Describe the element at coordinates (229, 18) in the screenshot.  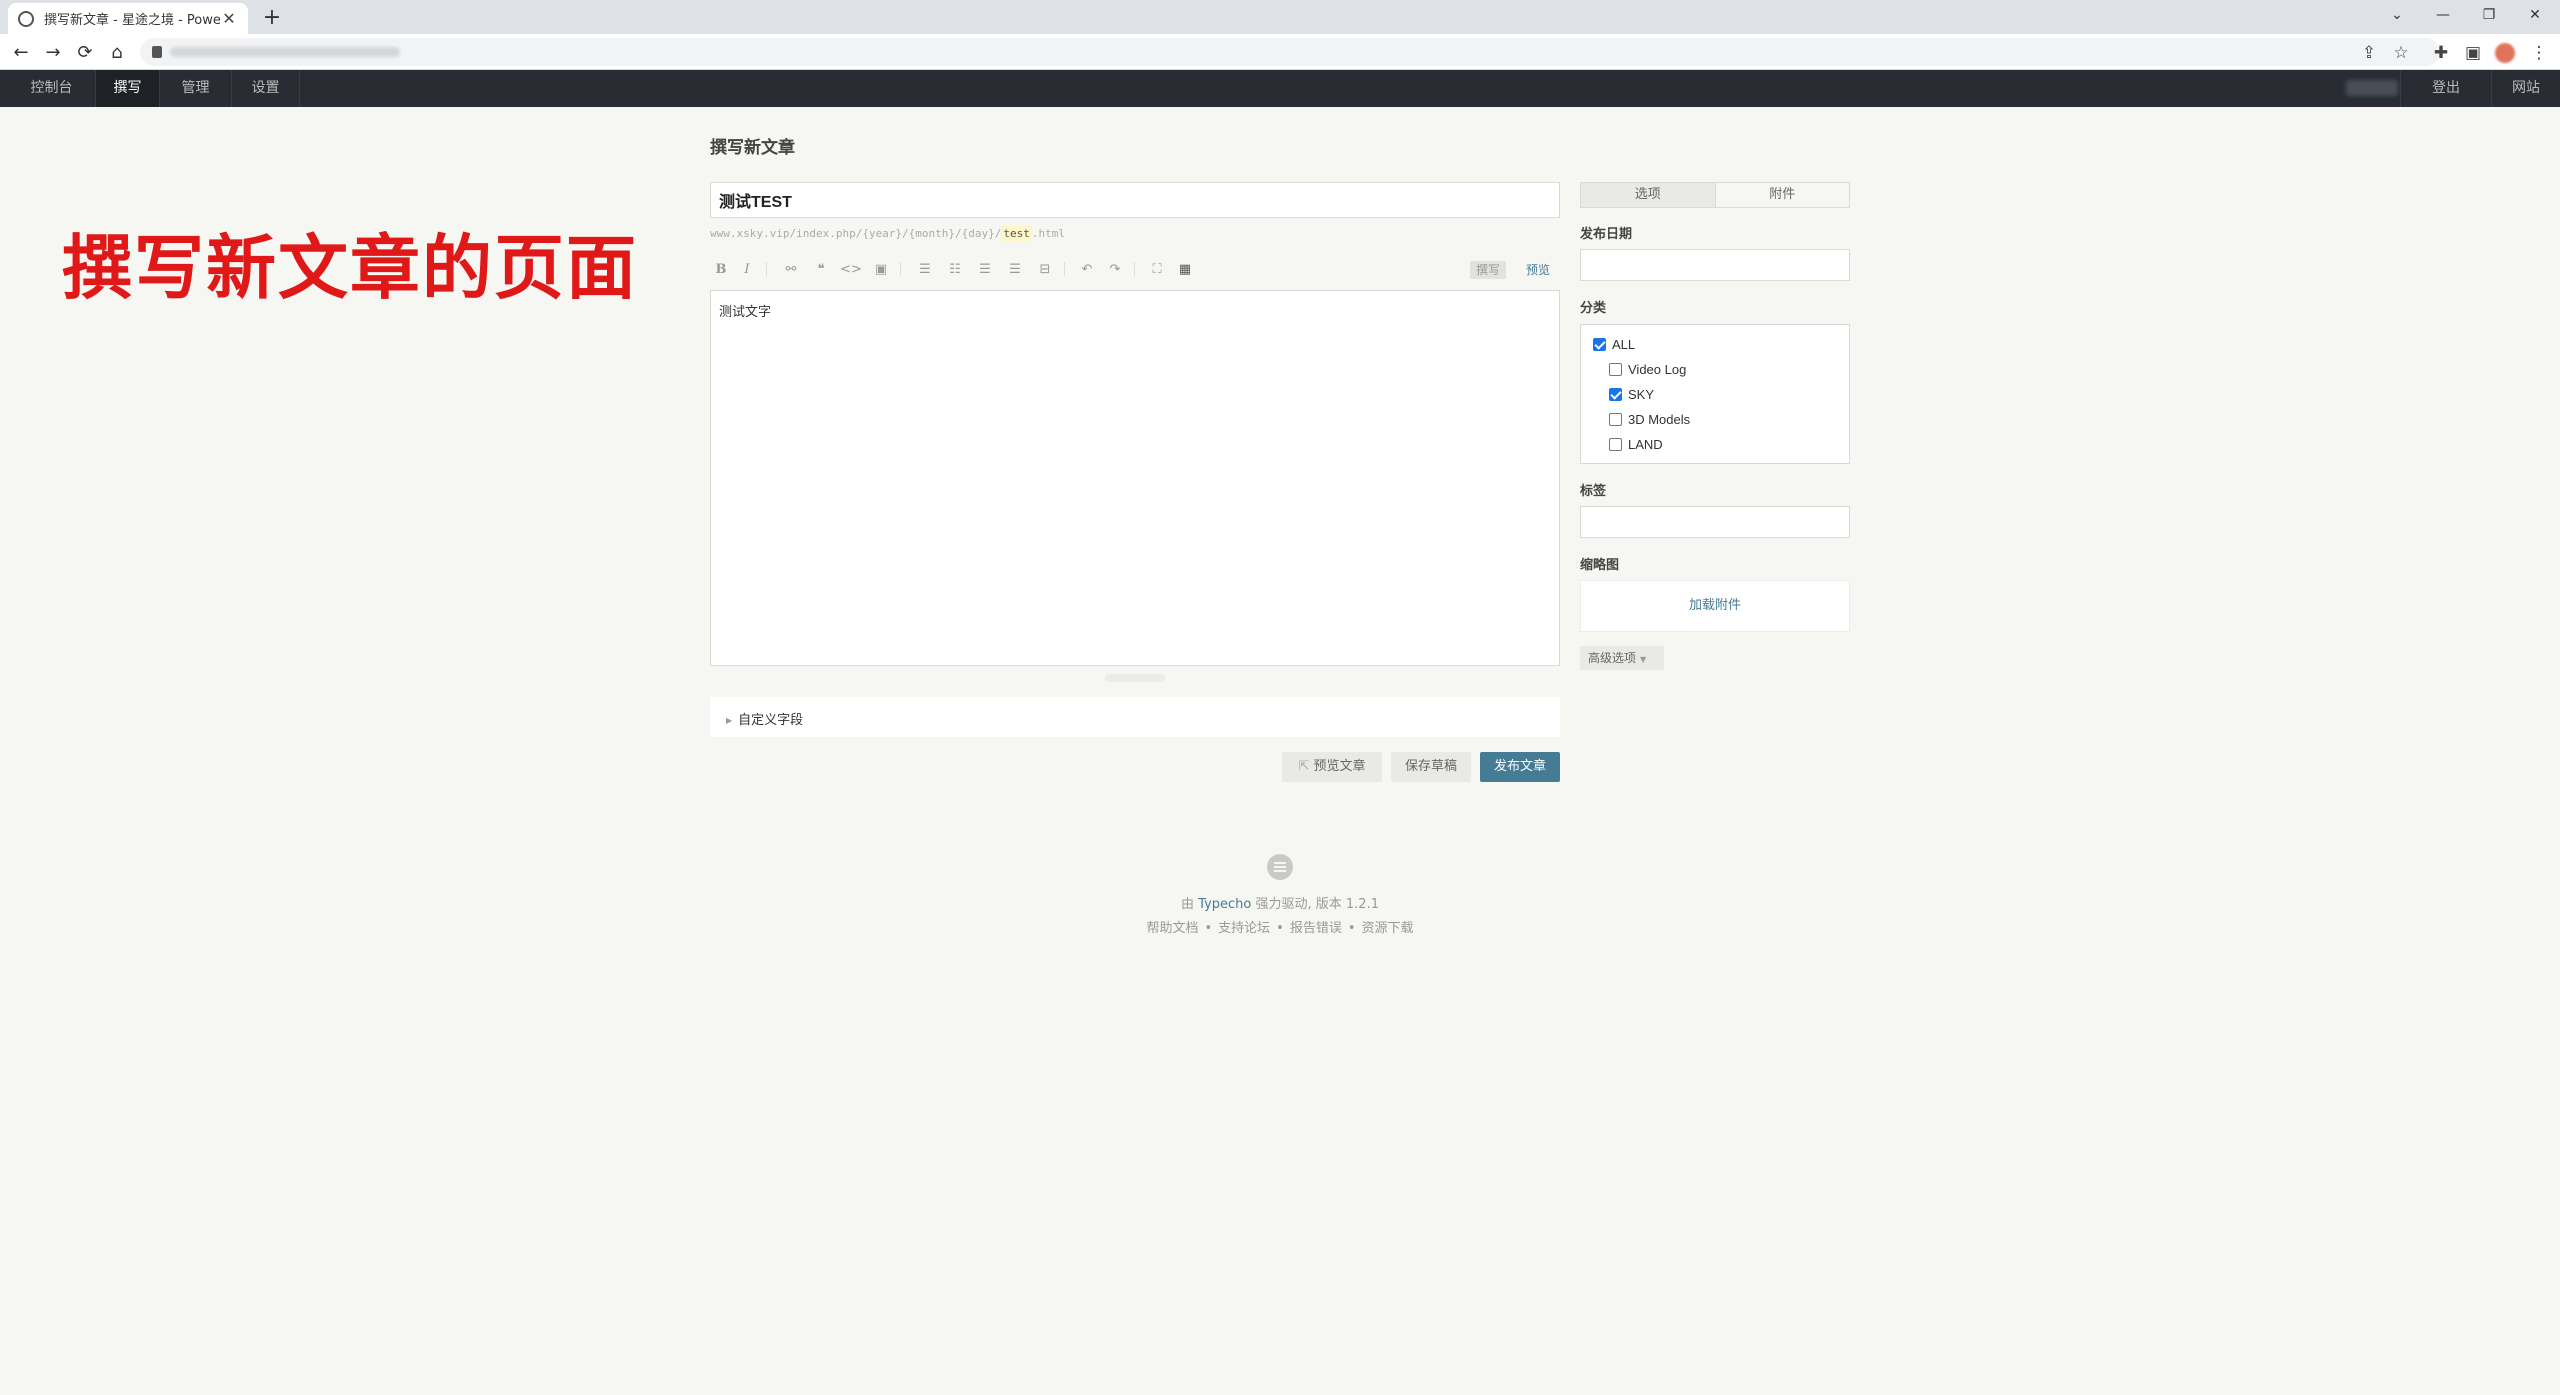
I see `close-tab-icon: ✕` at that location.